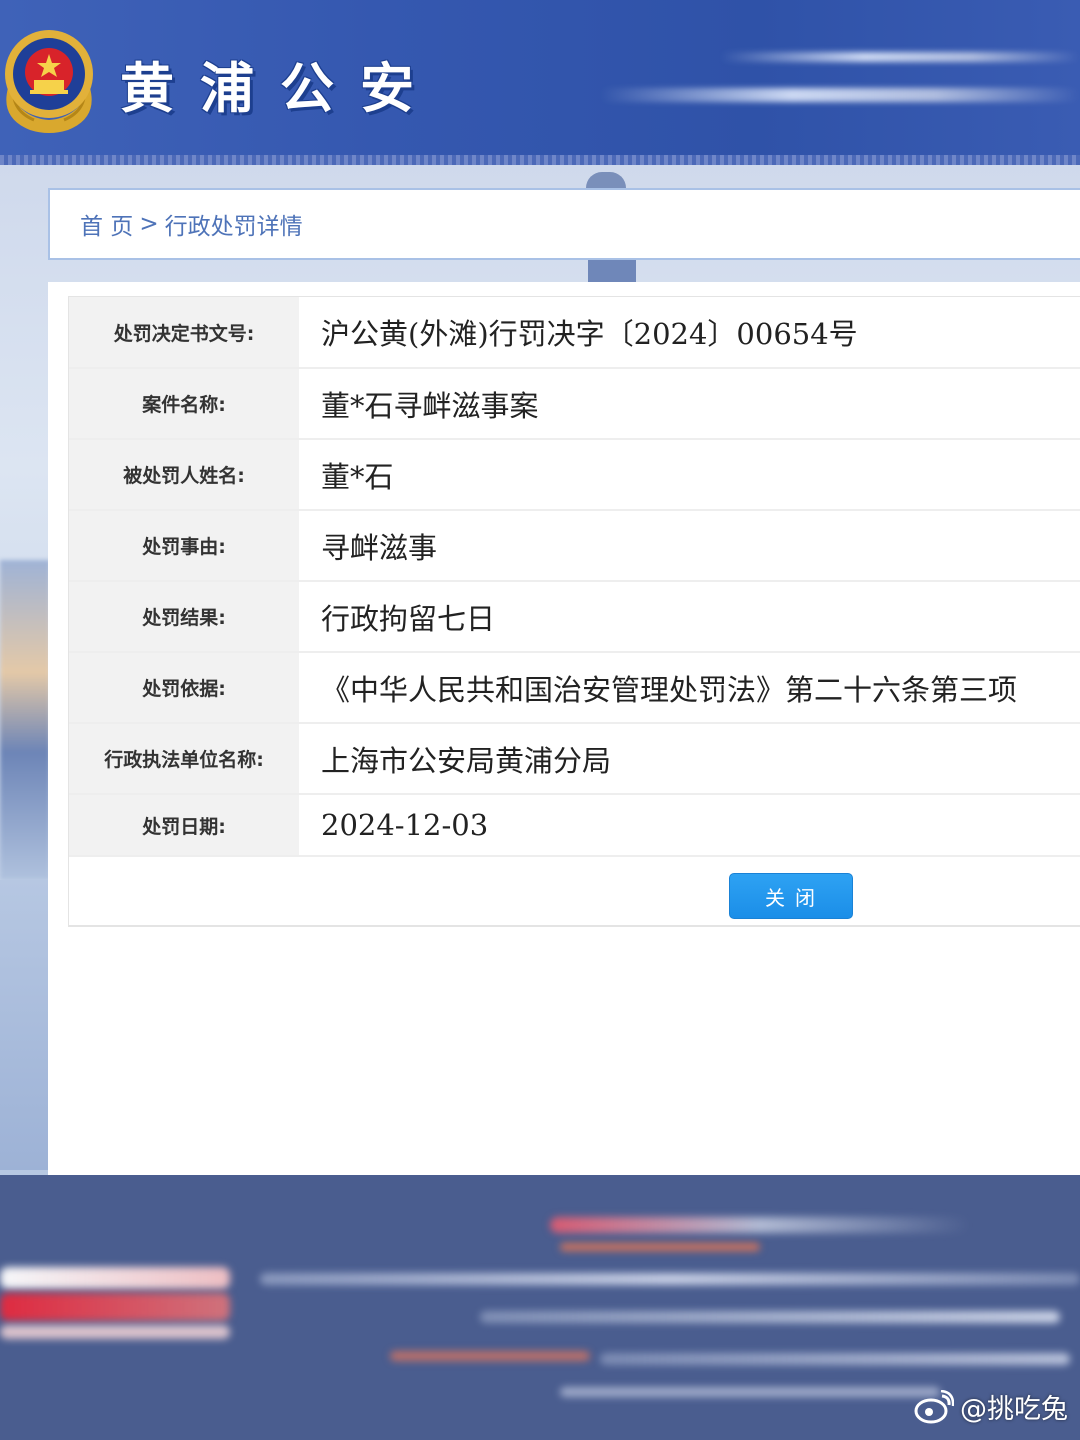 This screenshot has height=1440, width=1080. What do you see at coordinates (280, 88) in the screenshot?
I see `site-title: 黄浦公安` at bounding box center [280, 88].